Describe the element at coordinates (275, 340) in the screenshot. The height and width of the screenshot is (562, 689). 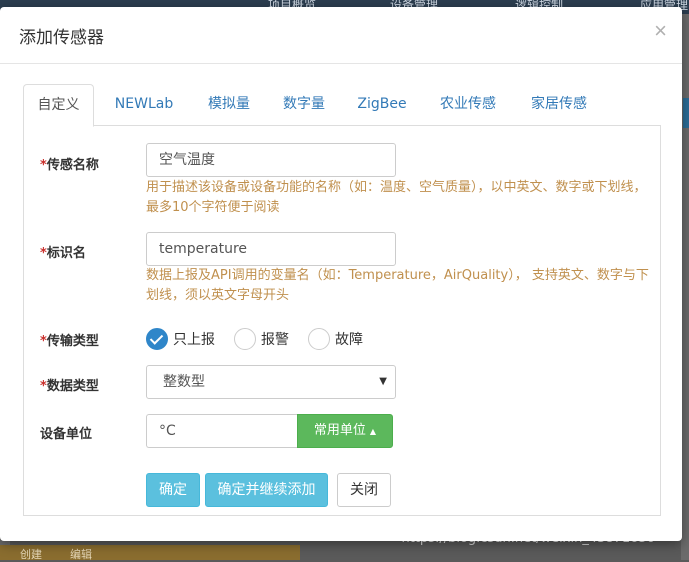
I see `radio-alarm-label: 报警` at that location.